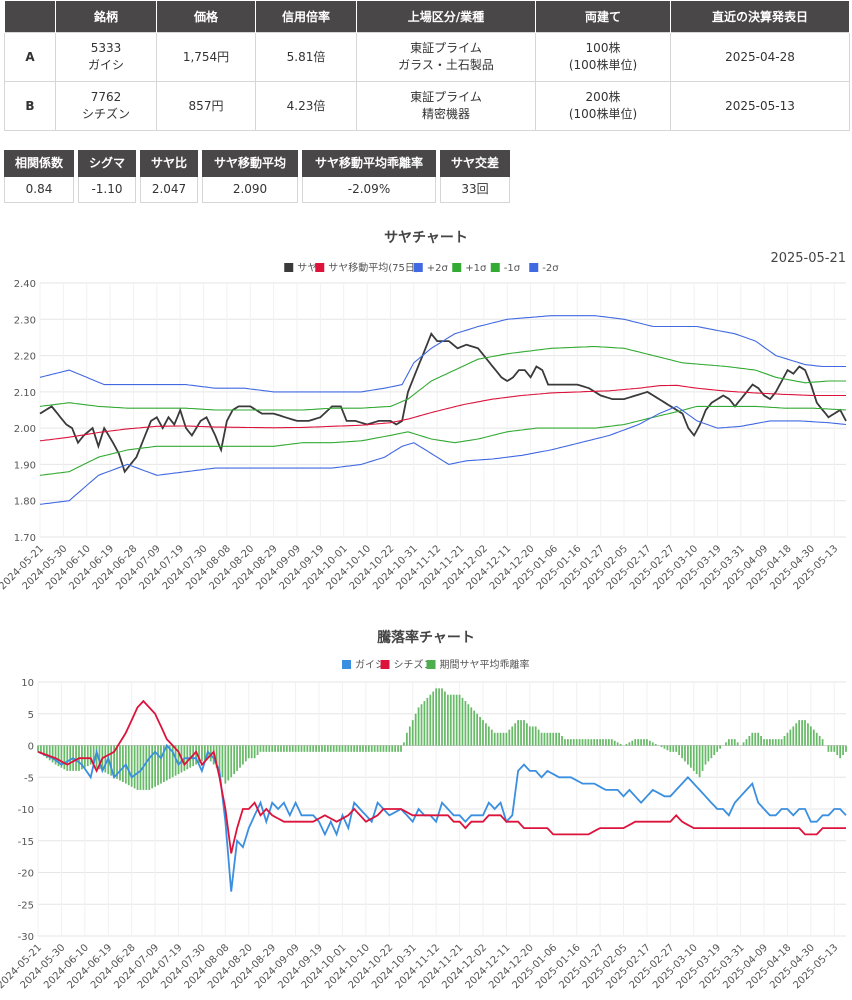 This screenshot has height=1000, width=852. Describe the element at coordinates (603, 57) in the screenshot. I see `lots-cell: 100株 (100株単位)` at that location.